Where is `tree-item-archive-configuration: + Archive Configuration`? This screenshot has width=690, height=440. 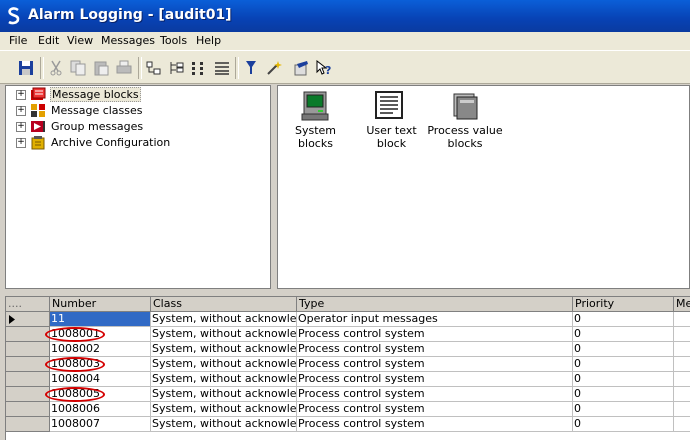
tree-item-archive-configuration: + Archive Configuration is located at coordinates (136, 143).